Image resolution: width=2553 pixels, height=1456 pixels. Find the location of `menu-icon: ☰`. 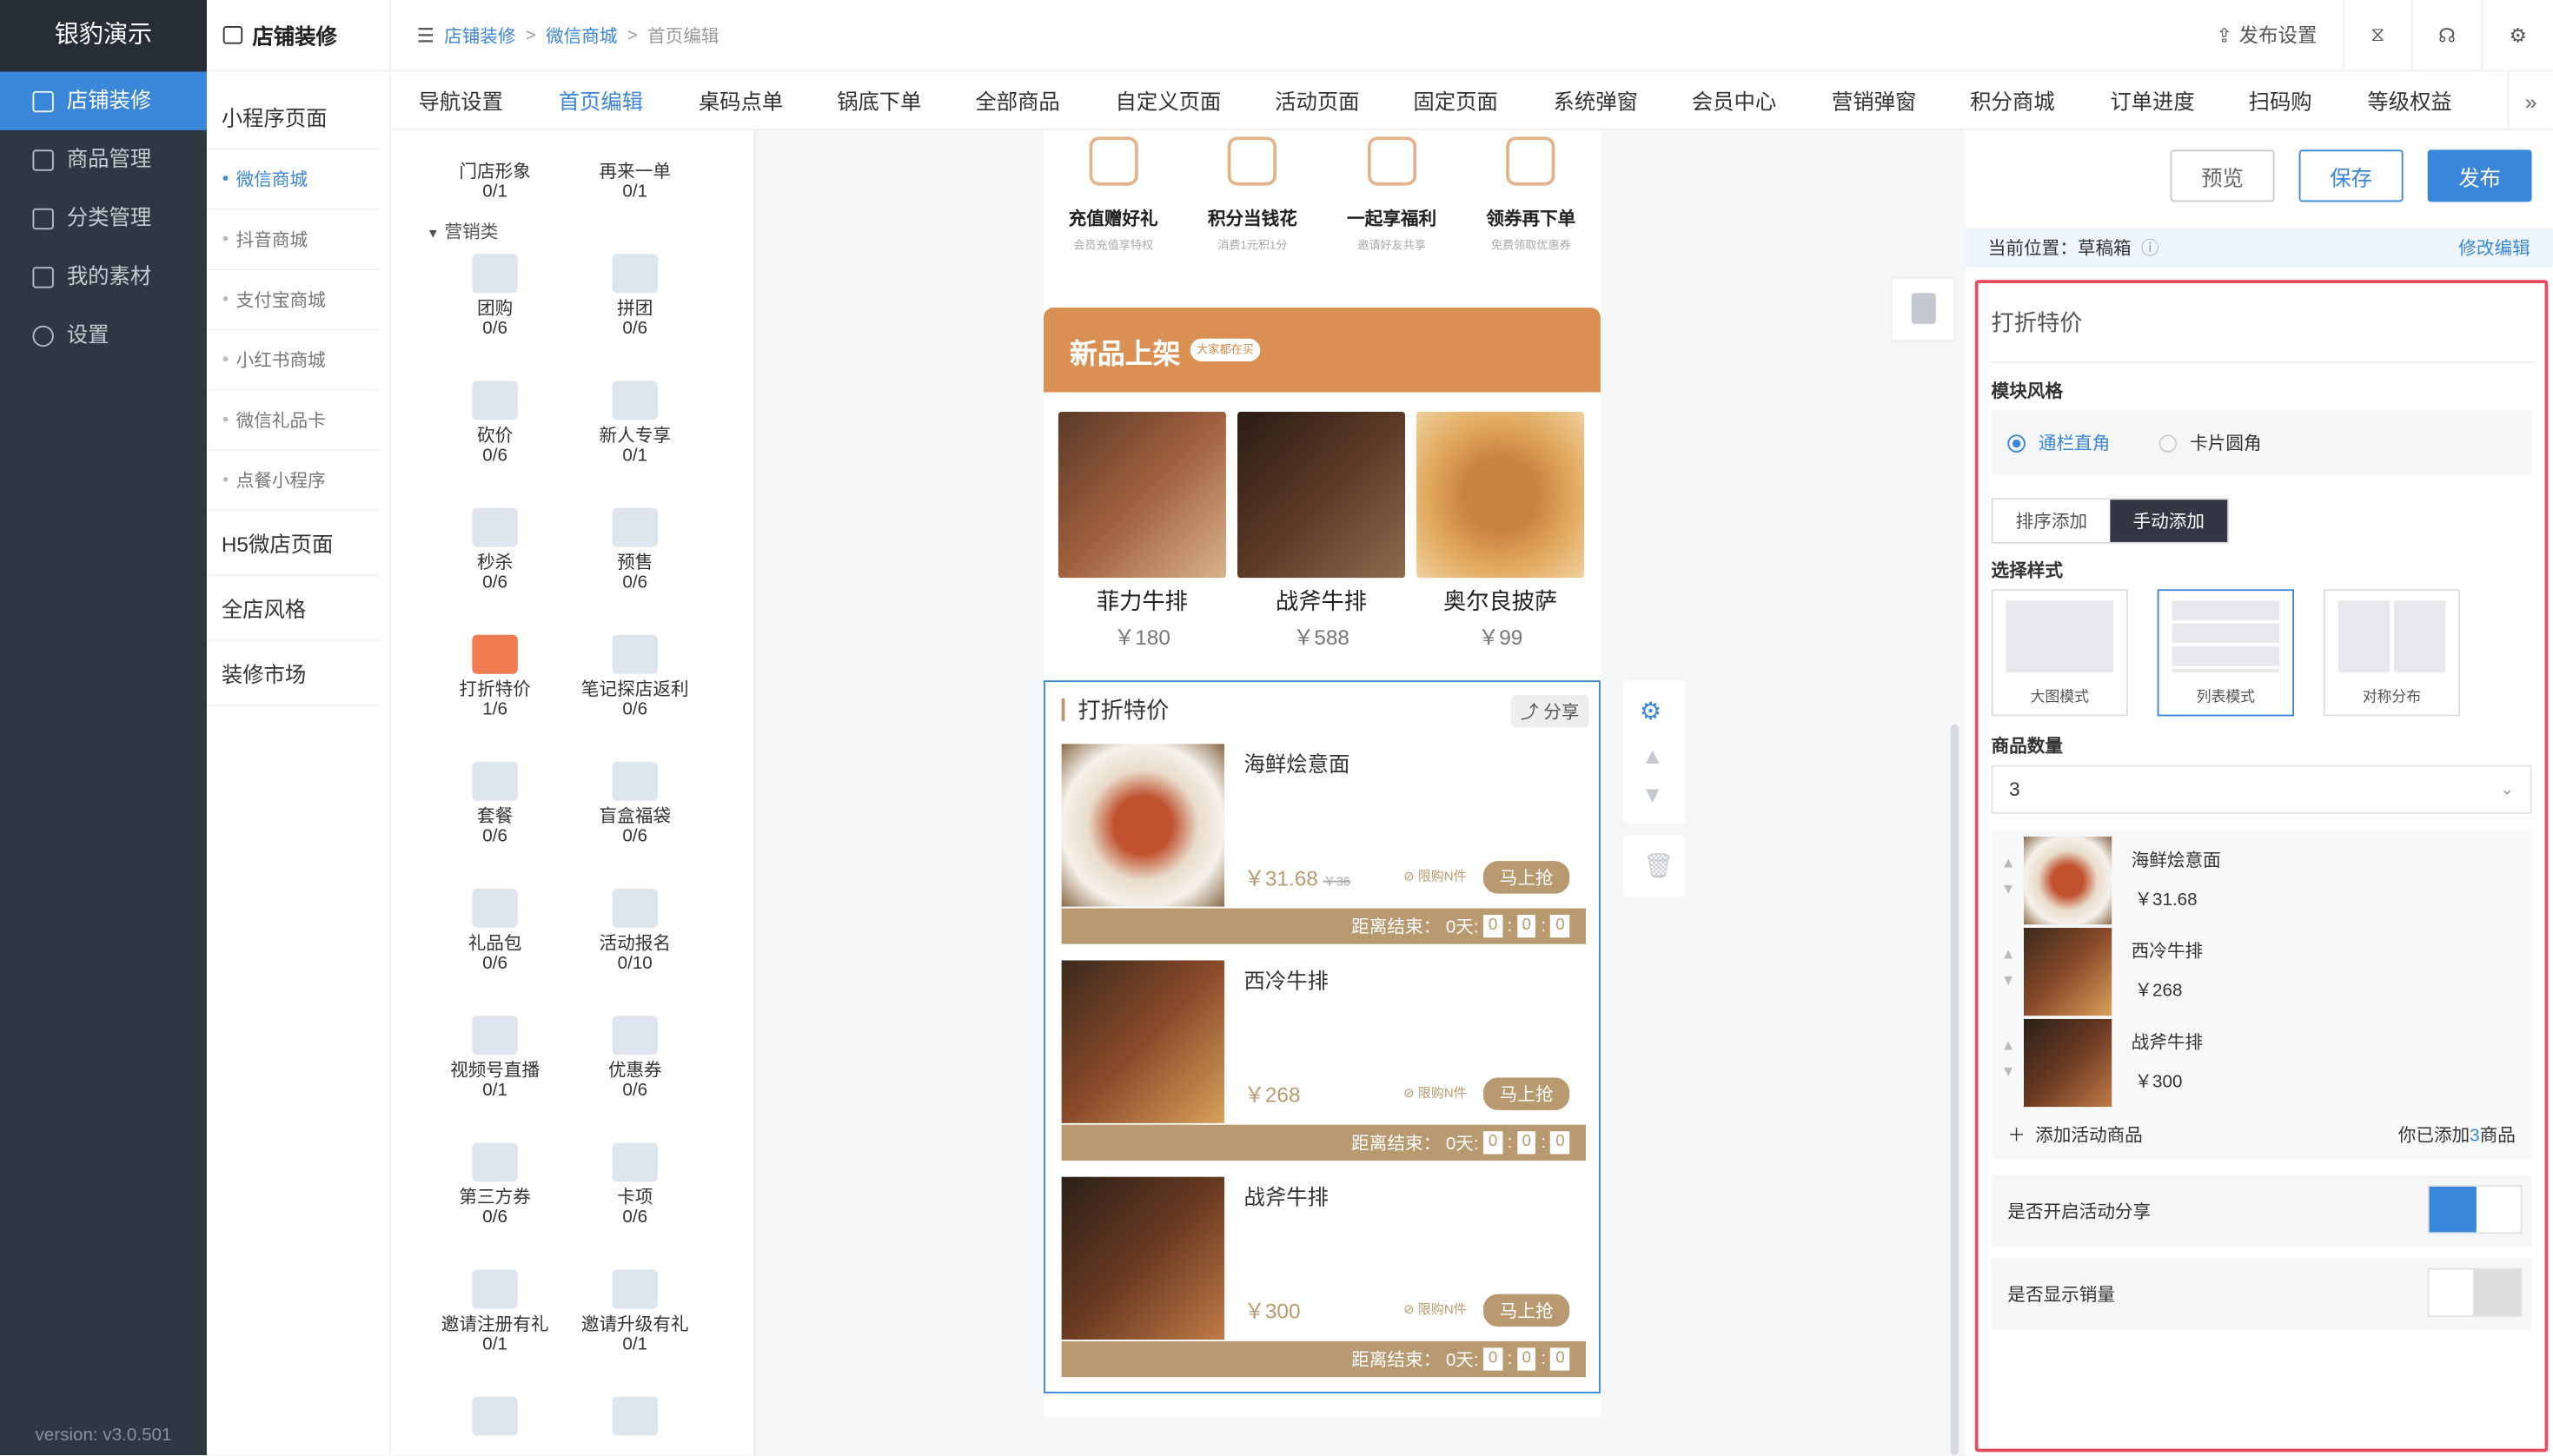

menu-icon: ☰ is located at coordinates (425, 34).